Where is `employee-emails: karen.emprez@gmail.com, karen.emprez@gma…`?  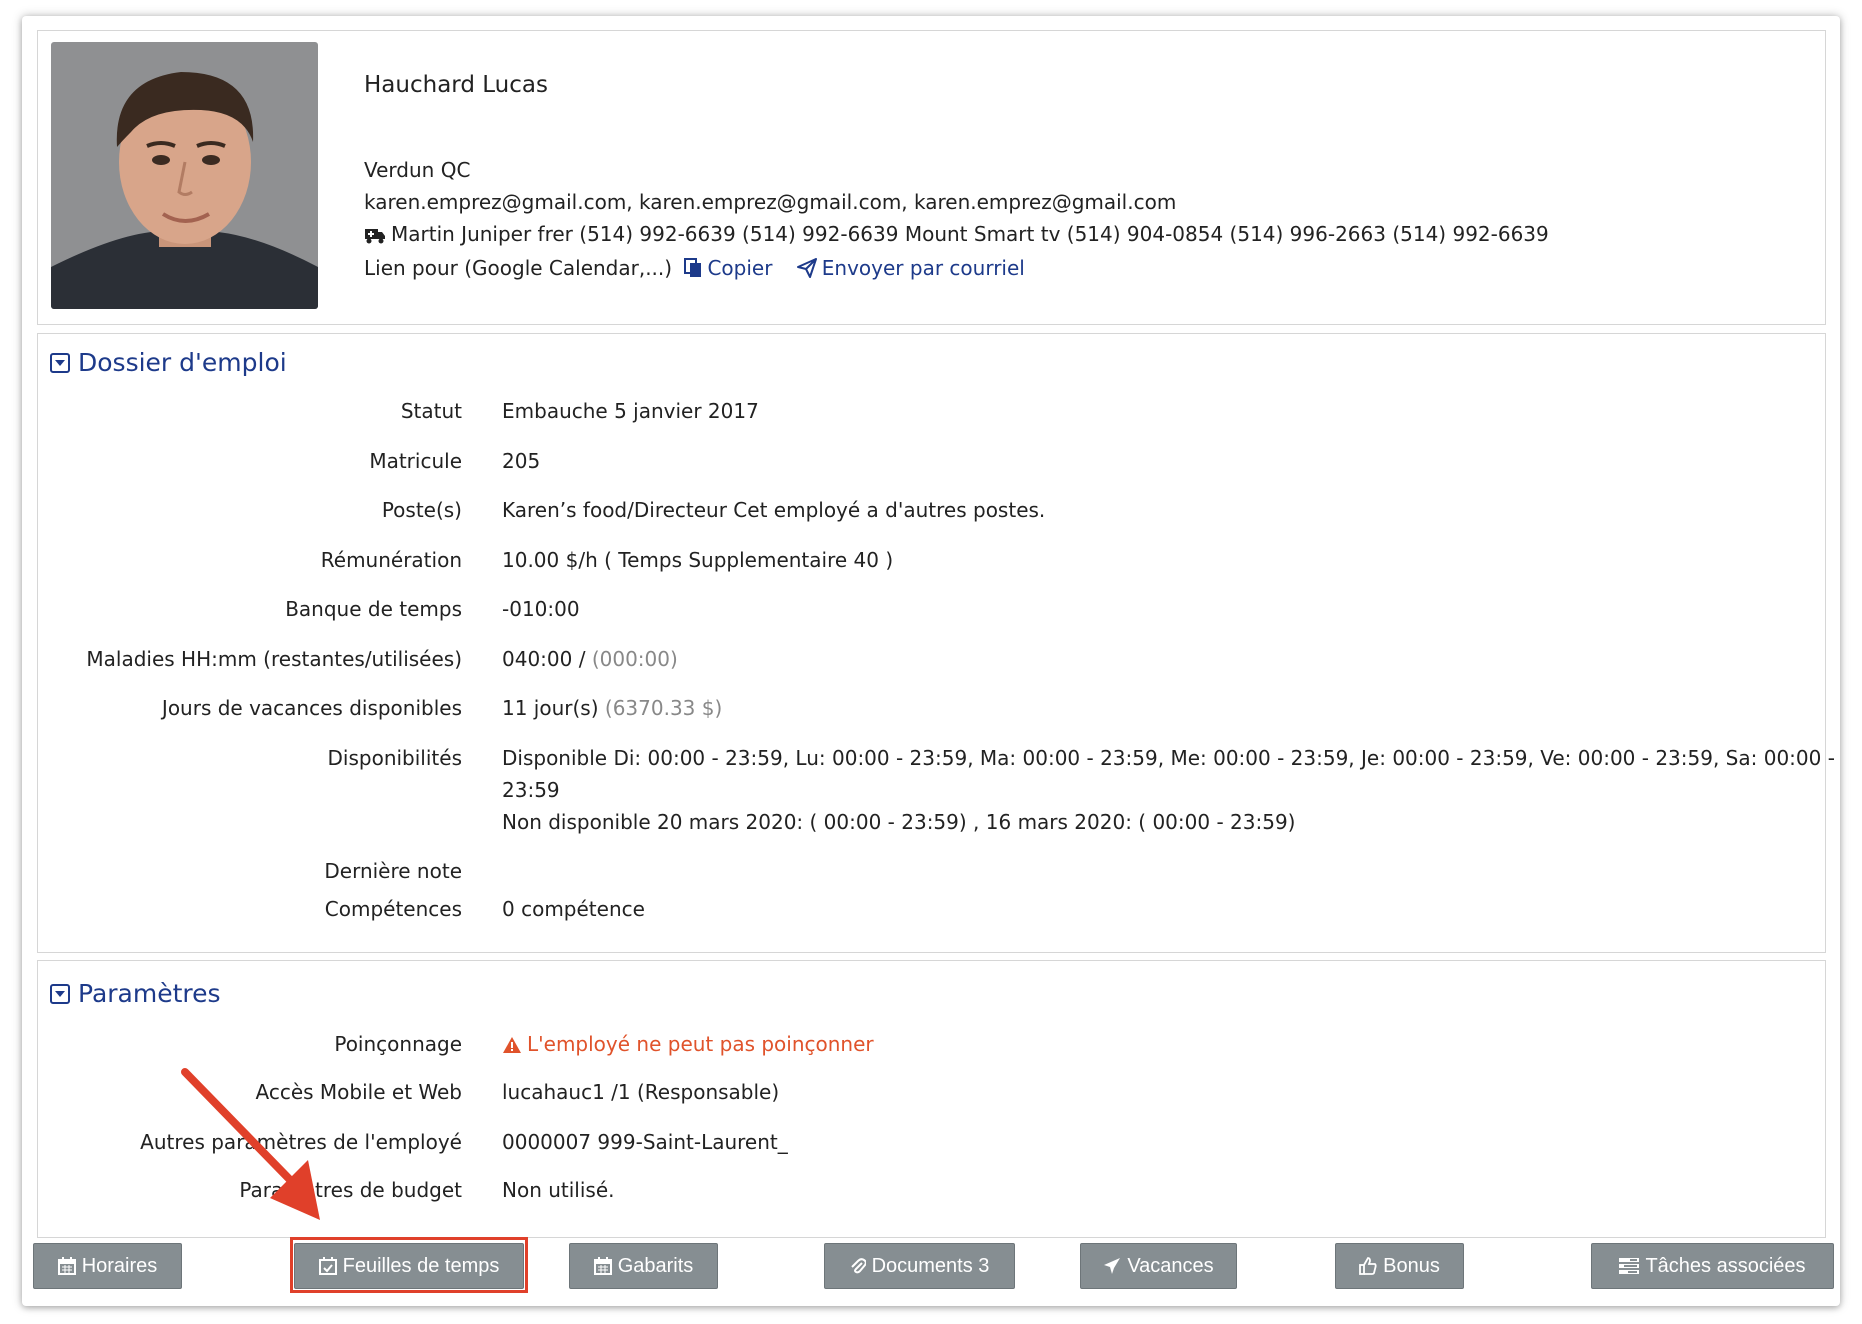 employee-emails: karen.emprez@gmail.com, karen.emprez@gma… is located at coordinates (770, 202).